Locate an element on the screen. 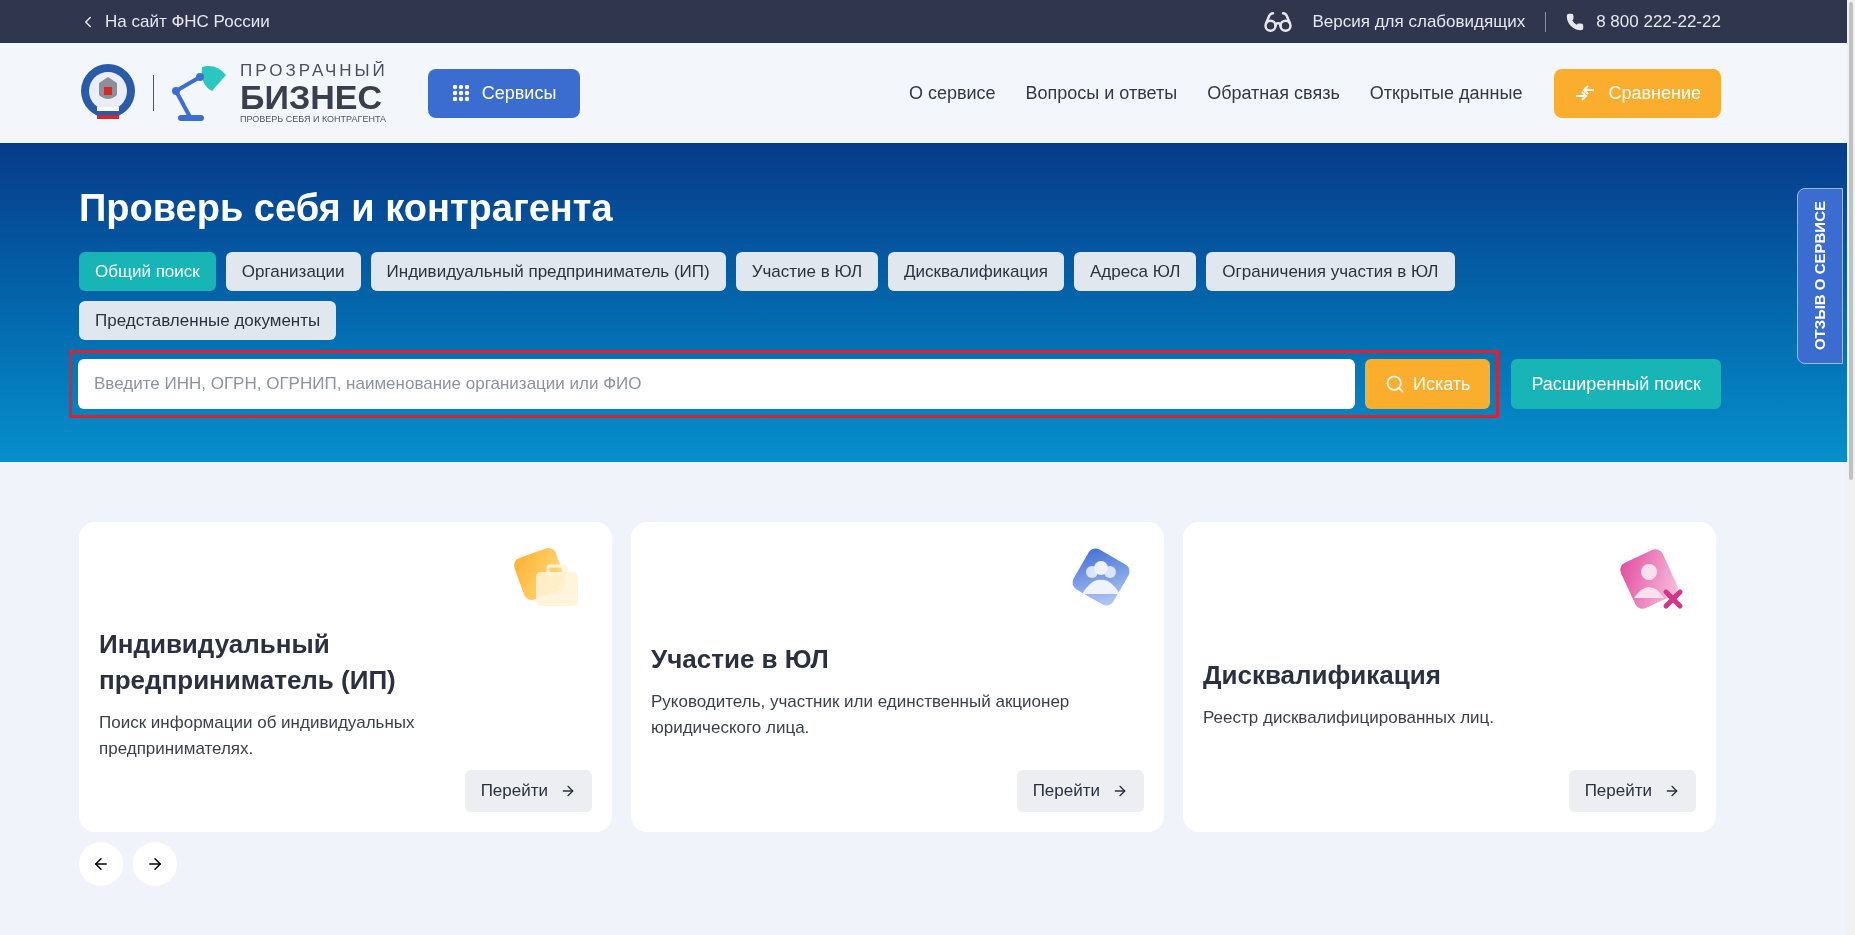 The width and height of the screenshot is (1855, 935). logo-top-line: ПРОЗРАЧНЫЙ is located at coordinates (314, 70).